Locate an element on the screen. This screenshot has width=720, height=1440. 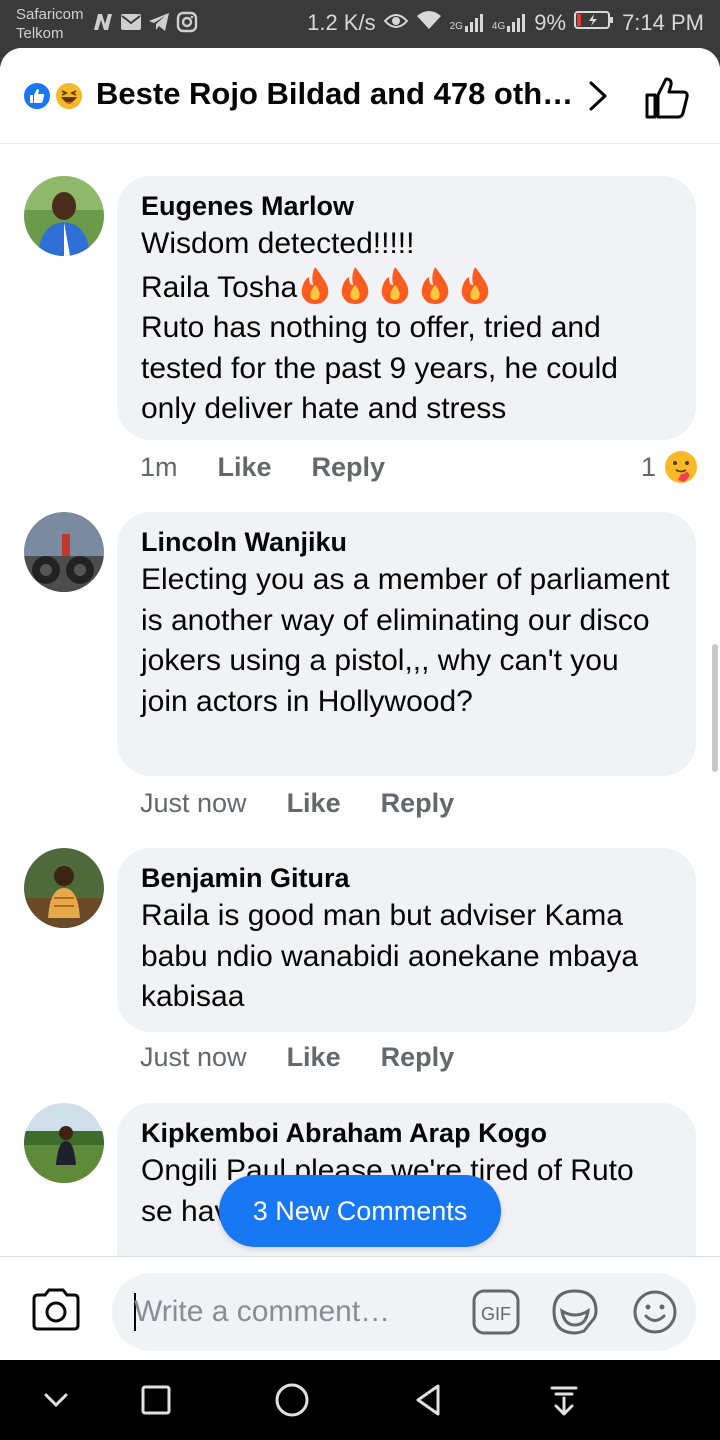
comment-author: Lincoln Wanjiku is located at coordinates (406, 542).